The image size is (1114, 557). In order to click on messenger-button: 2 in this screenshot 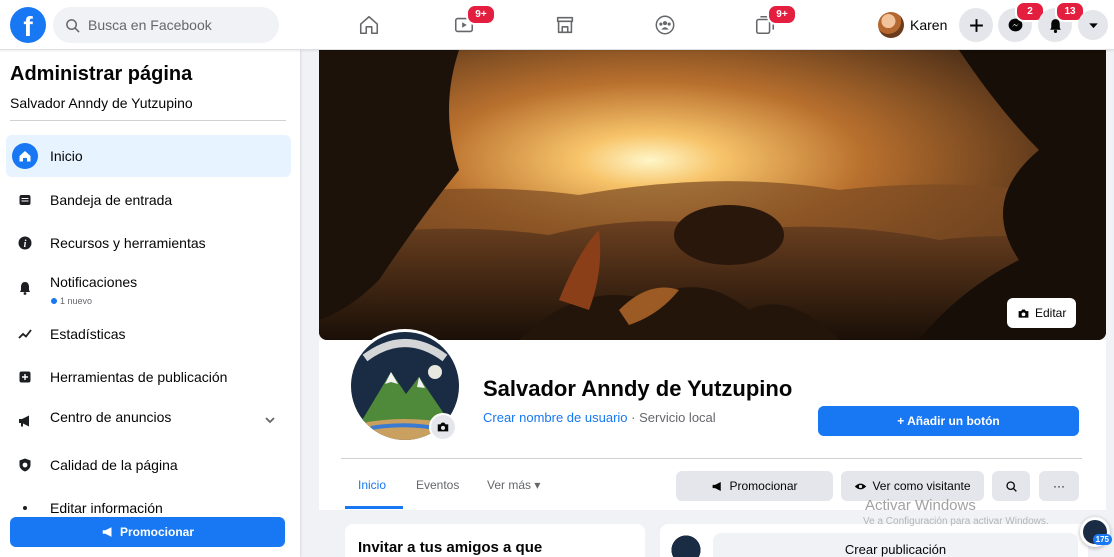, I will do `click(1021, 21)`.